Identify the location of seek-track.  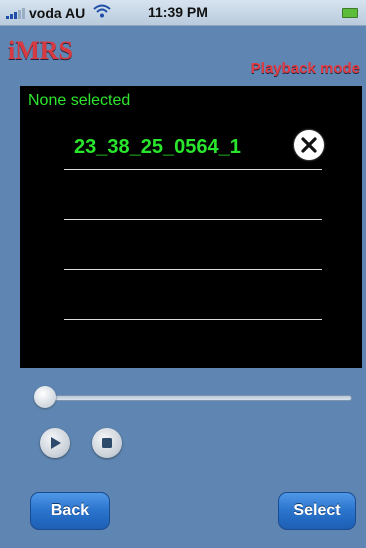
(193, 398).